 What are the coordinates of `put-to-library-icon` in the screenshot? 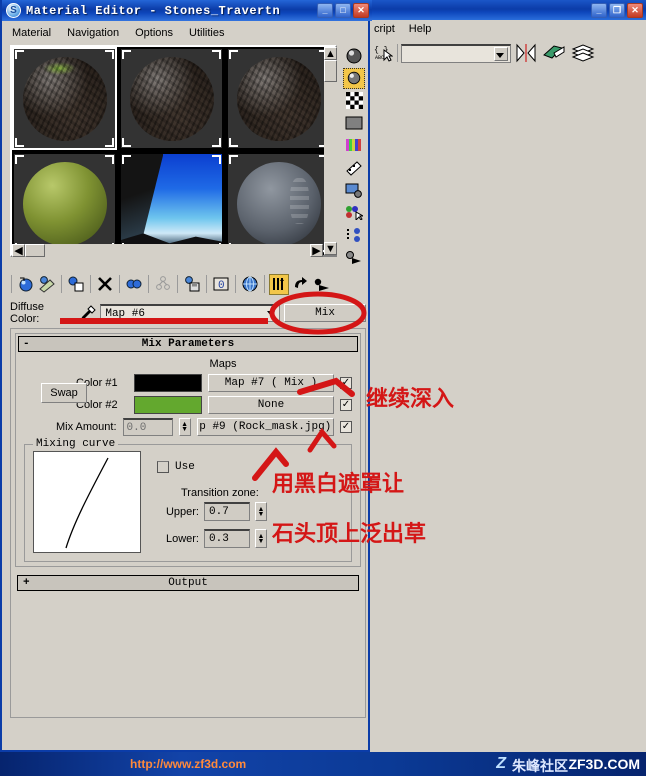 It's located at (192, 284).